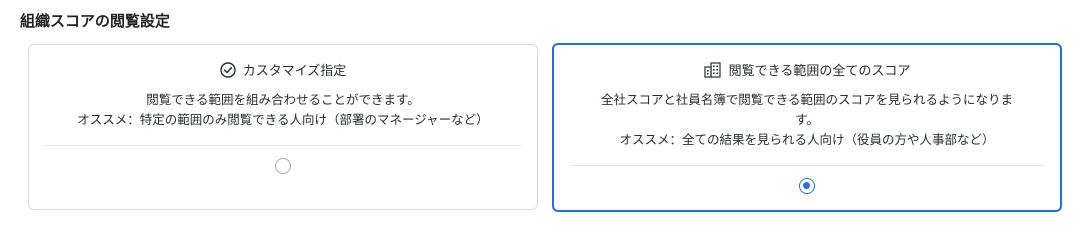  What do you see at coordinates (807, 139) in the screenshot?
I see `description-line: オススメ：全ての結果を見られる人向け（役員の方や人事部など）` at bounding box center [807, 139].